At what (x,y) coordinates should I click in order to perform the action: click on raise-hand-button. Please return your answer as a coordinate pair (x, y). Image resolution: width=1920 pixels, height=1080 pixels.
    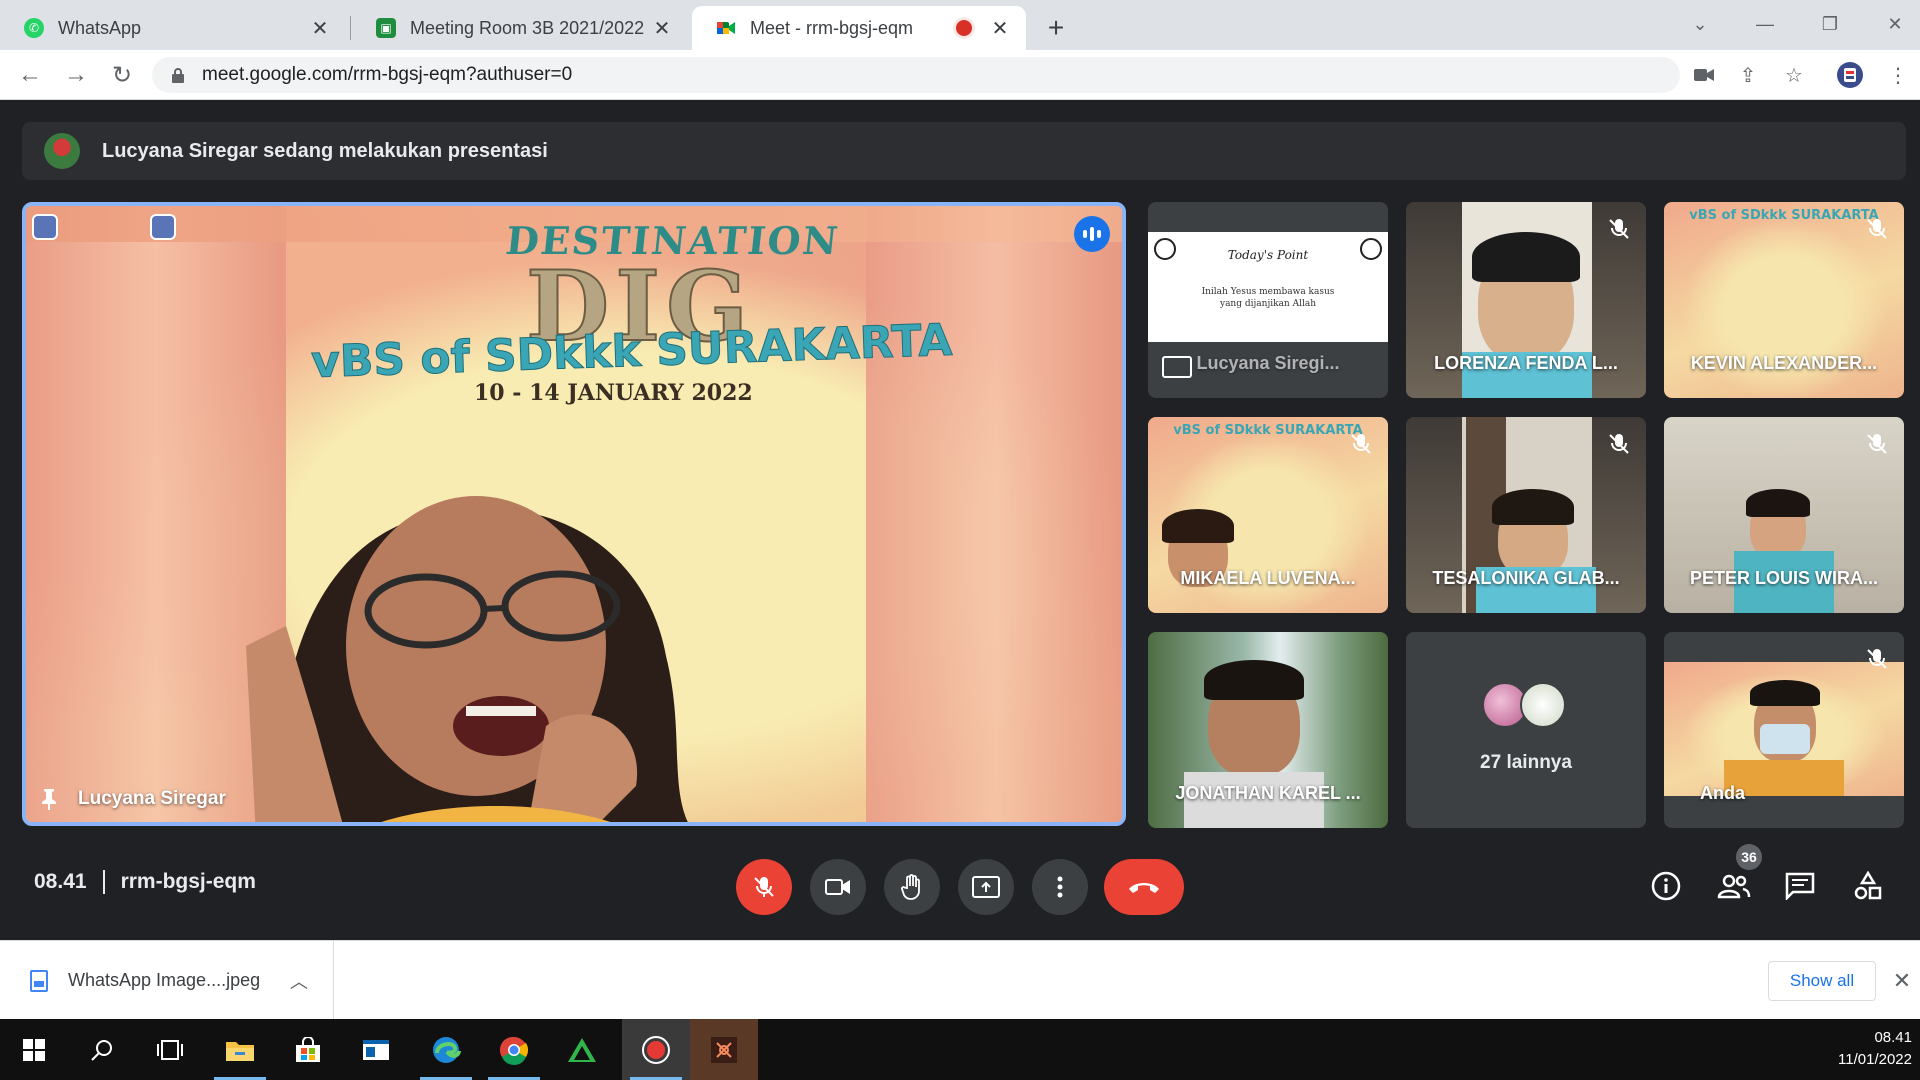
    Looking at the image, I should click on (912, 887).